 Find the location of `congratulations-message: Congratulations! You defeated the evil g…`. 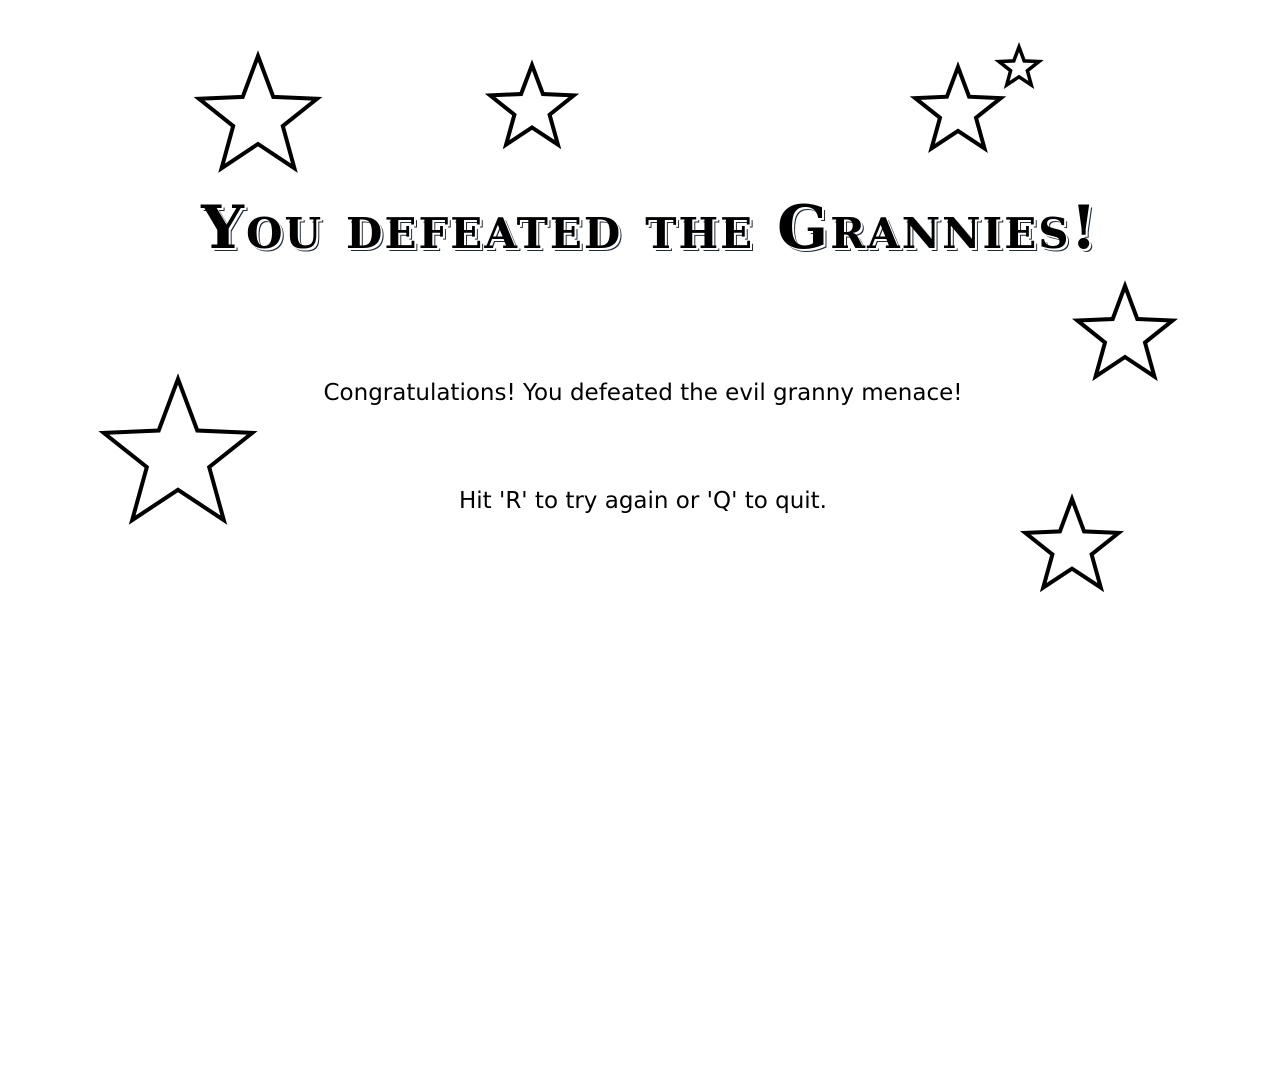

congratulations-message: Congratulations! You defeated the evil g… is located at coordinates (643, 393).